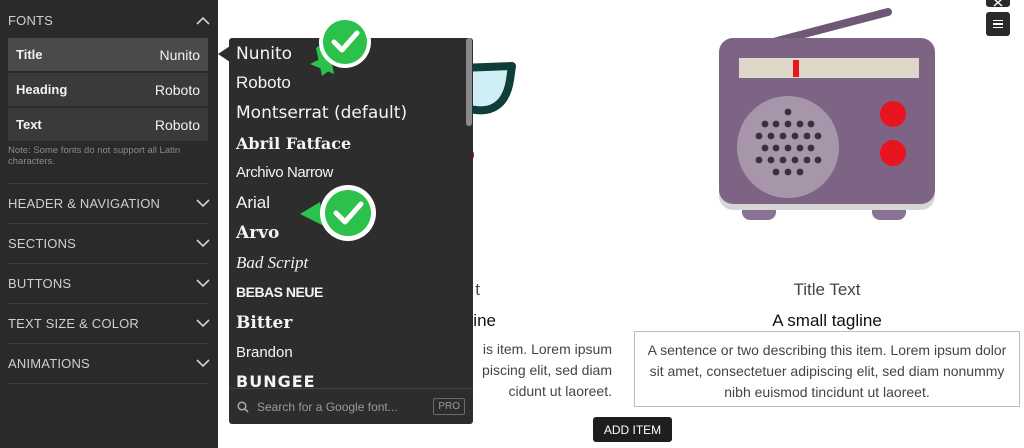 The image size is (1024, 448). What do you see at coordinates (632, 429) in the screenshot?
I see `add-item-button: ADD ITEM` at bounding box center [632, 429].